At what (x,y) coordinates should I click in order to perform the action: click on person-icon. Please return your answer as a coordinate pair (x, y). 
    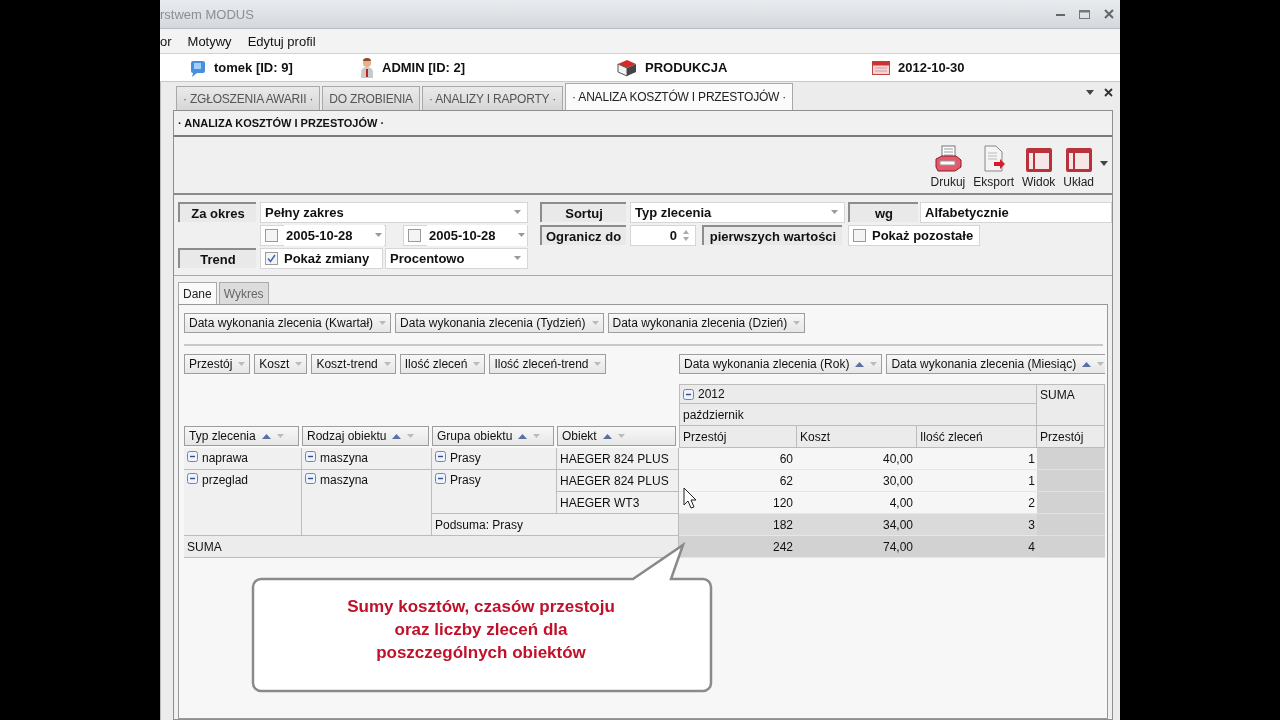
    Looking at the image, I should click on (367, 67).